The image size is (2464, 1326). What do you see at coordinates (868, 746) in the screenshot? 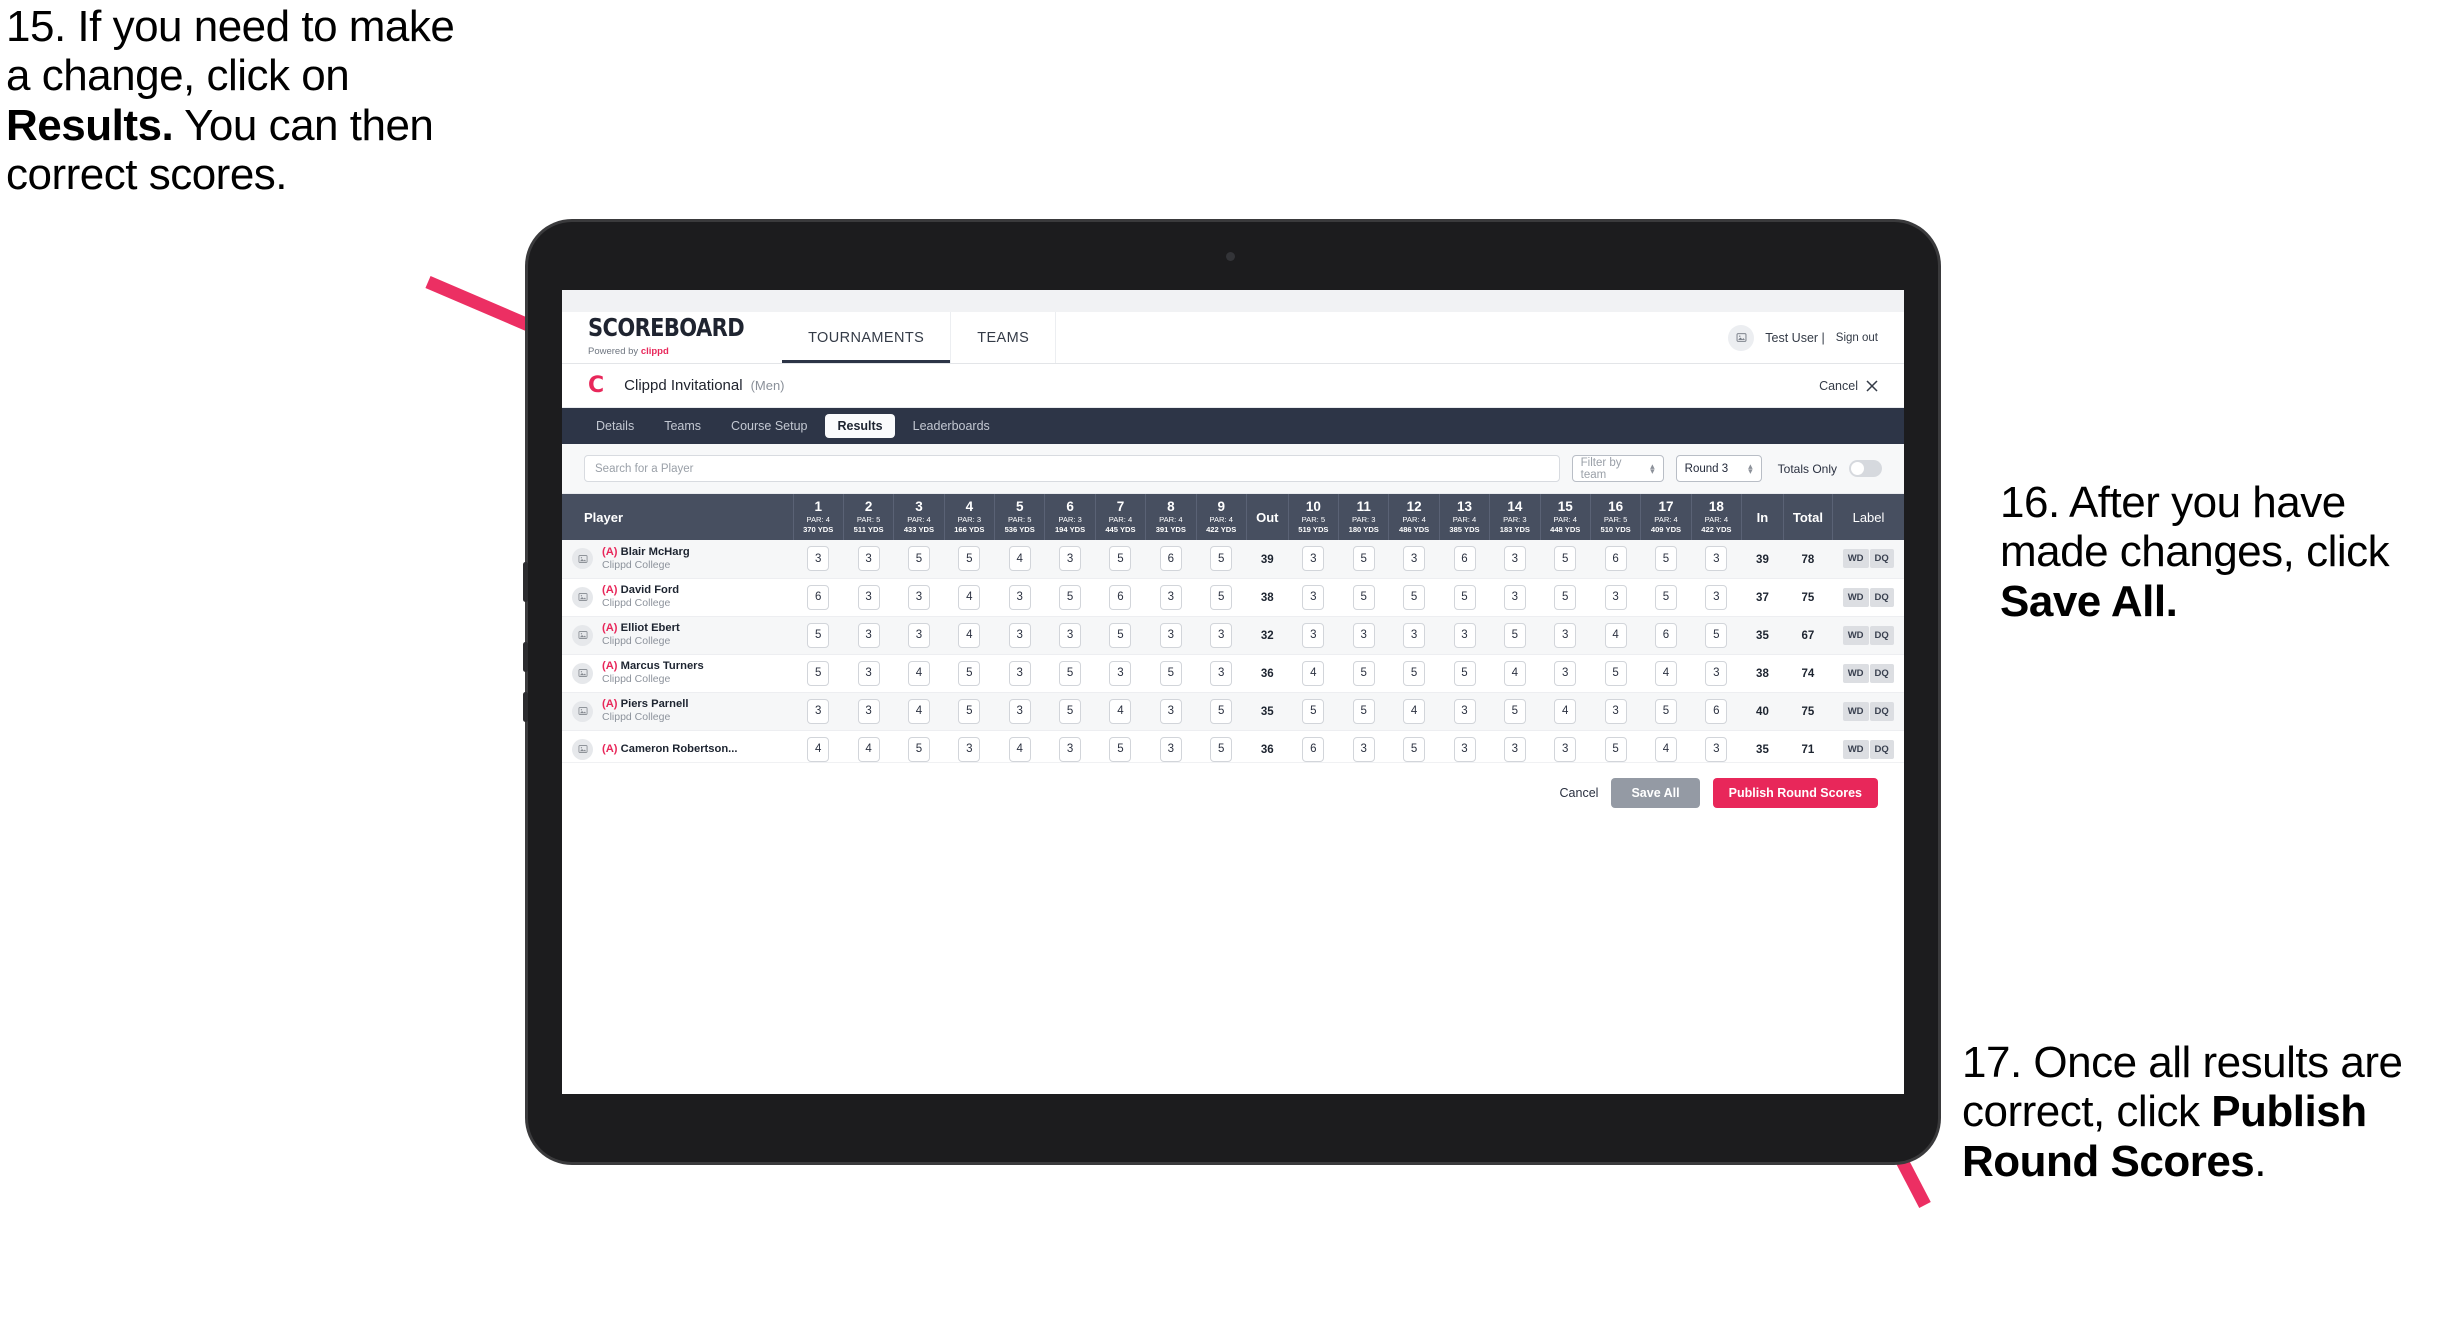
I see `score-cell-hole-2: 4` at bounding box center [868, 746].